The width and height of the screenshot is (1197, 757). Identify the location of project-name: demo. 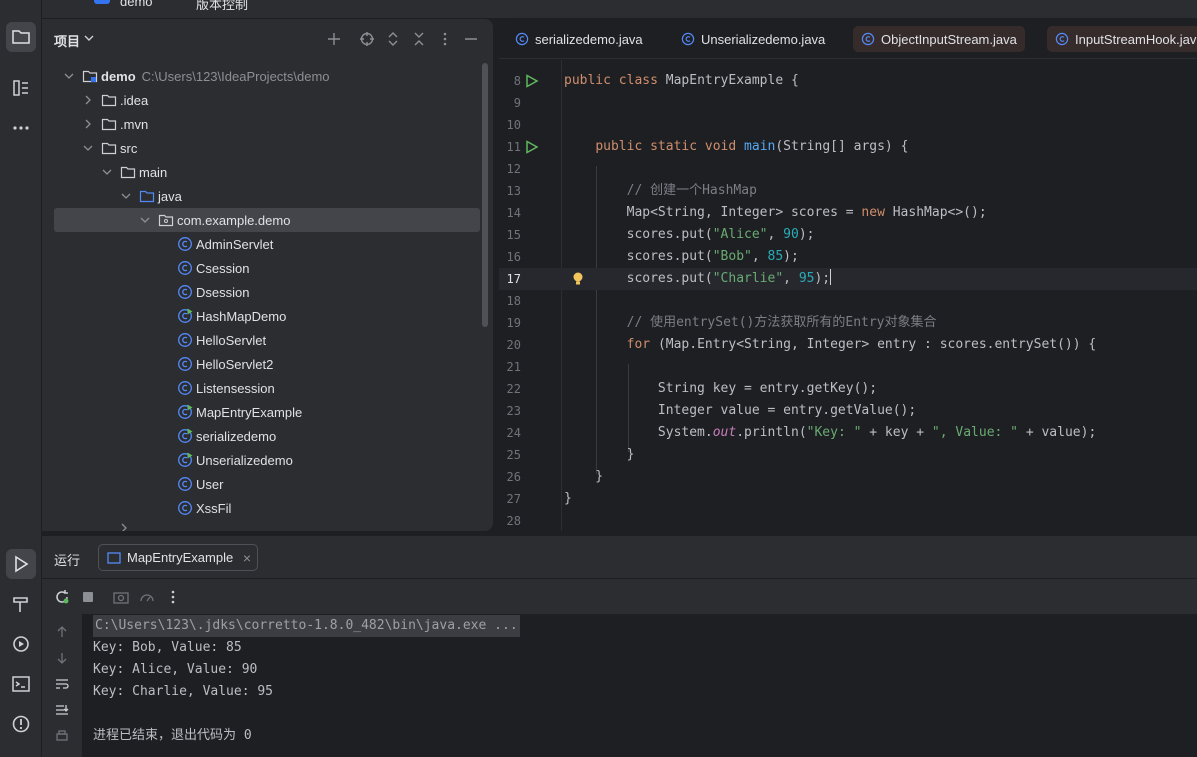
(136, 4).